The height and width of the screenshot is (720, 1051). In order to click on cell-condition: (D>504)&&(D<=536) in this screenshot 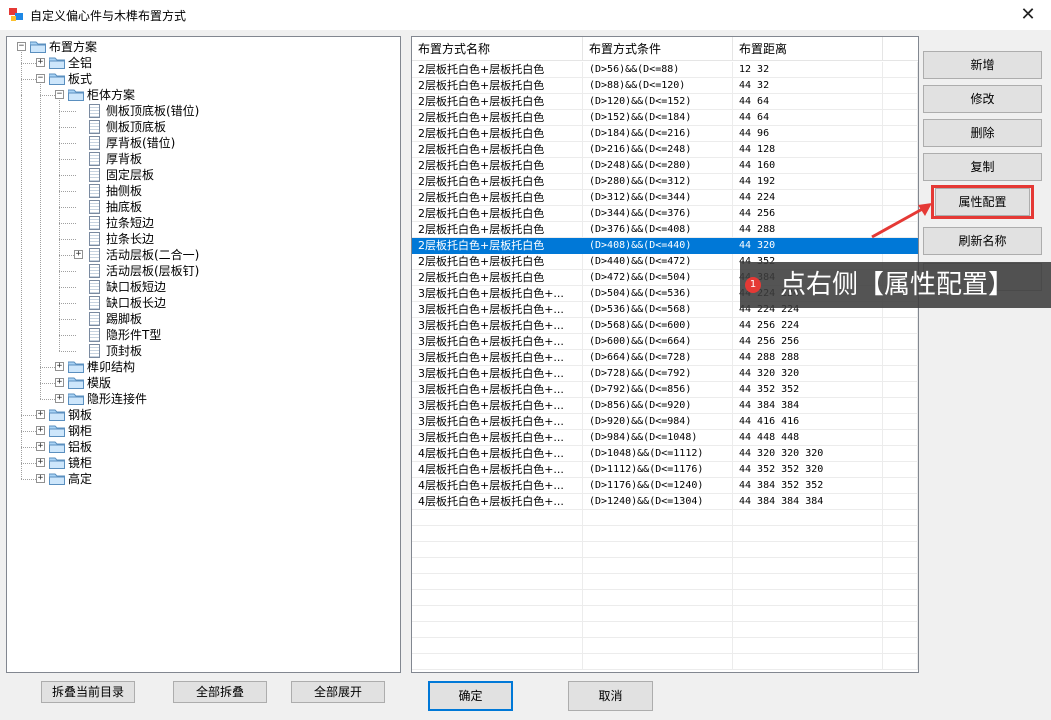, I will do `click(658, 294)`.